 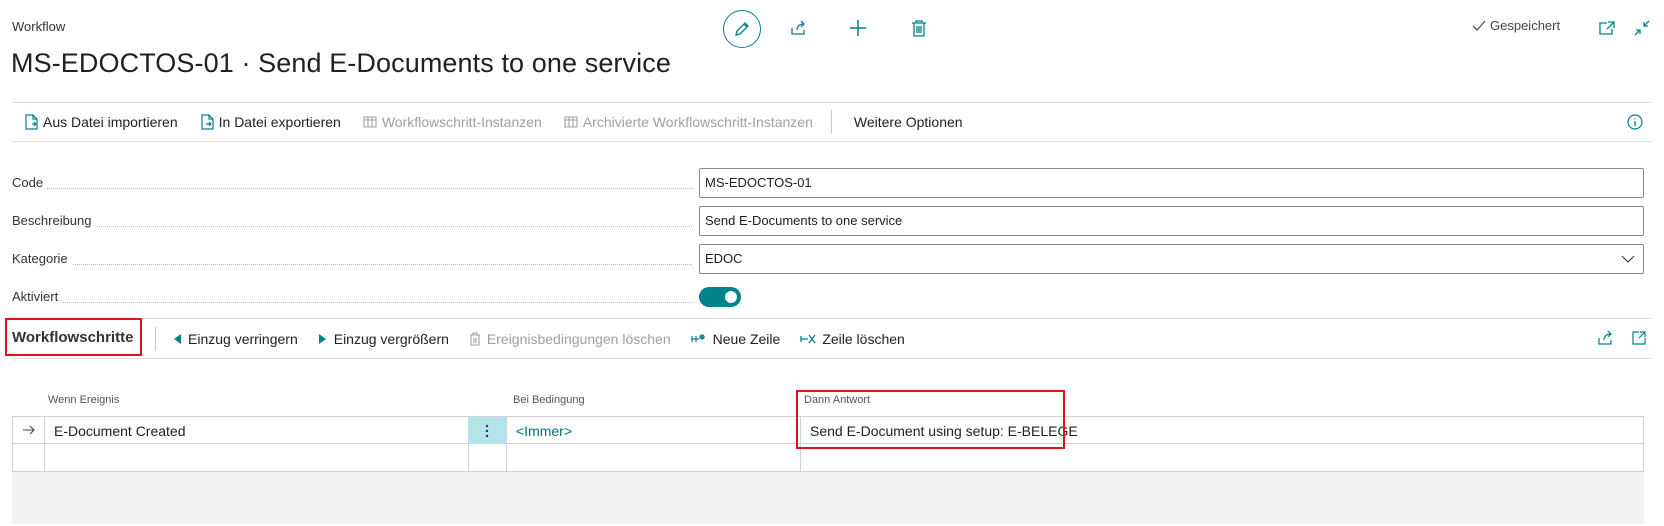 I want to click on row-menu-button, so click(x=487, y=430).